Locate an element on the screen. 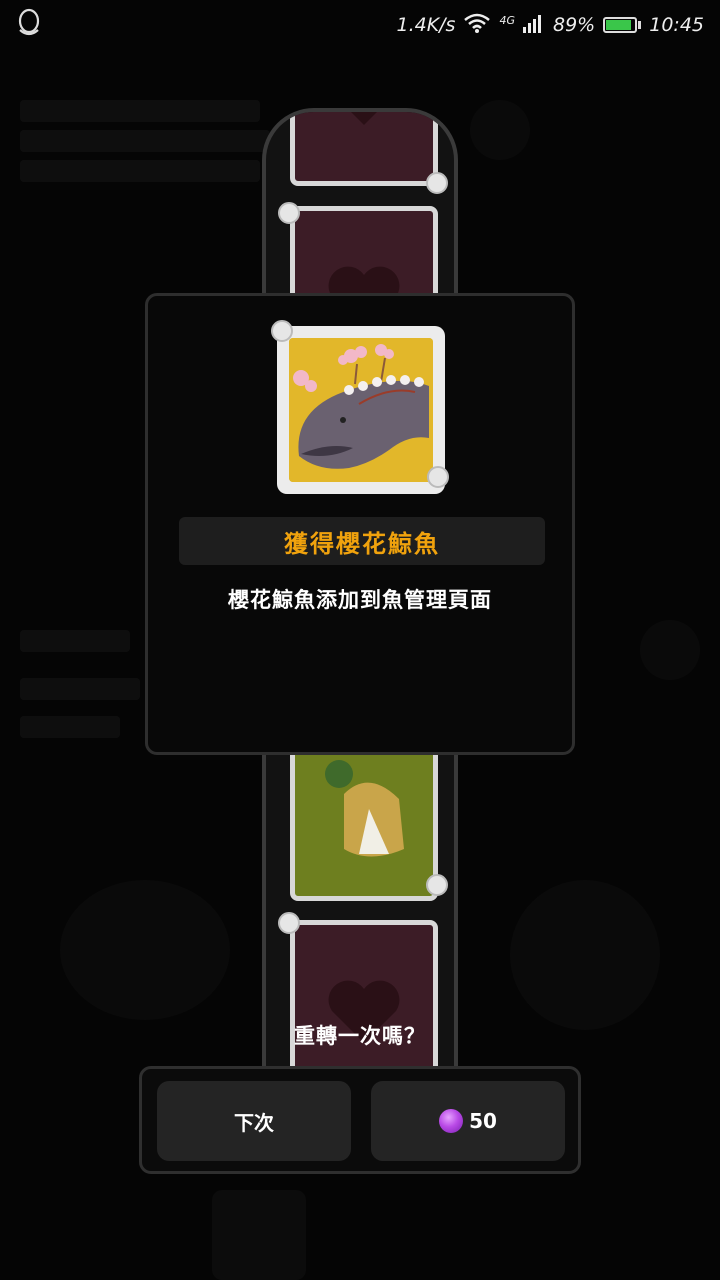 The width and height of the screenshot is (720, 1280). reward-item-card is located at coordinates (360, 407).